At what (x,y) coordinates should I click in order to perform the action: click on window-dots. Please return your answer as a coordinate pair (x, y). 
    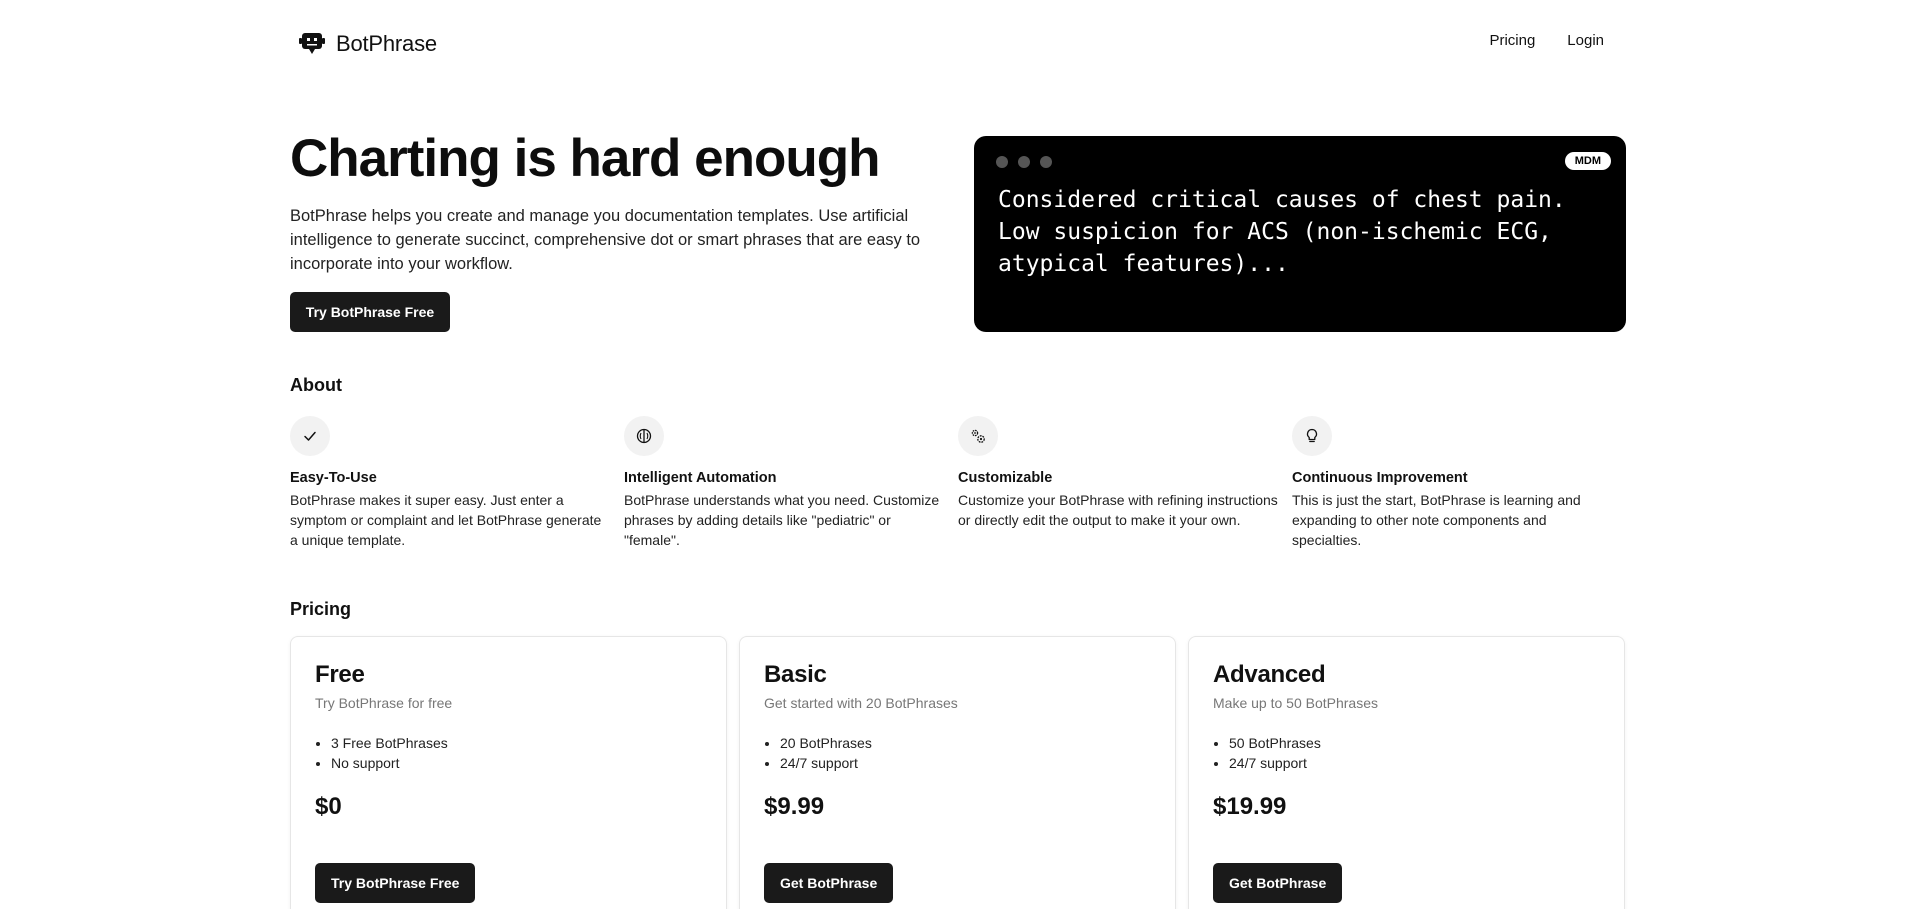
    Looking at the image, I should click on (1024, 162).